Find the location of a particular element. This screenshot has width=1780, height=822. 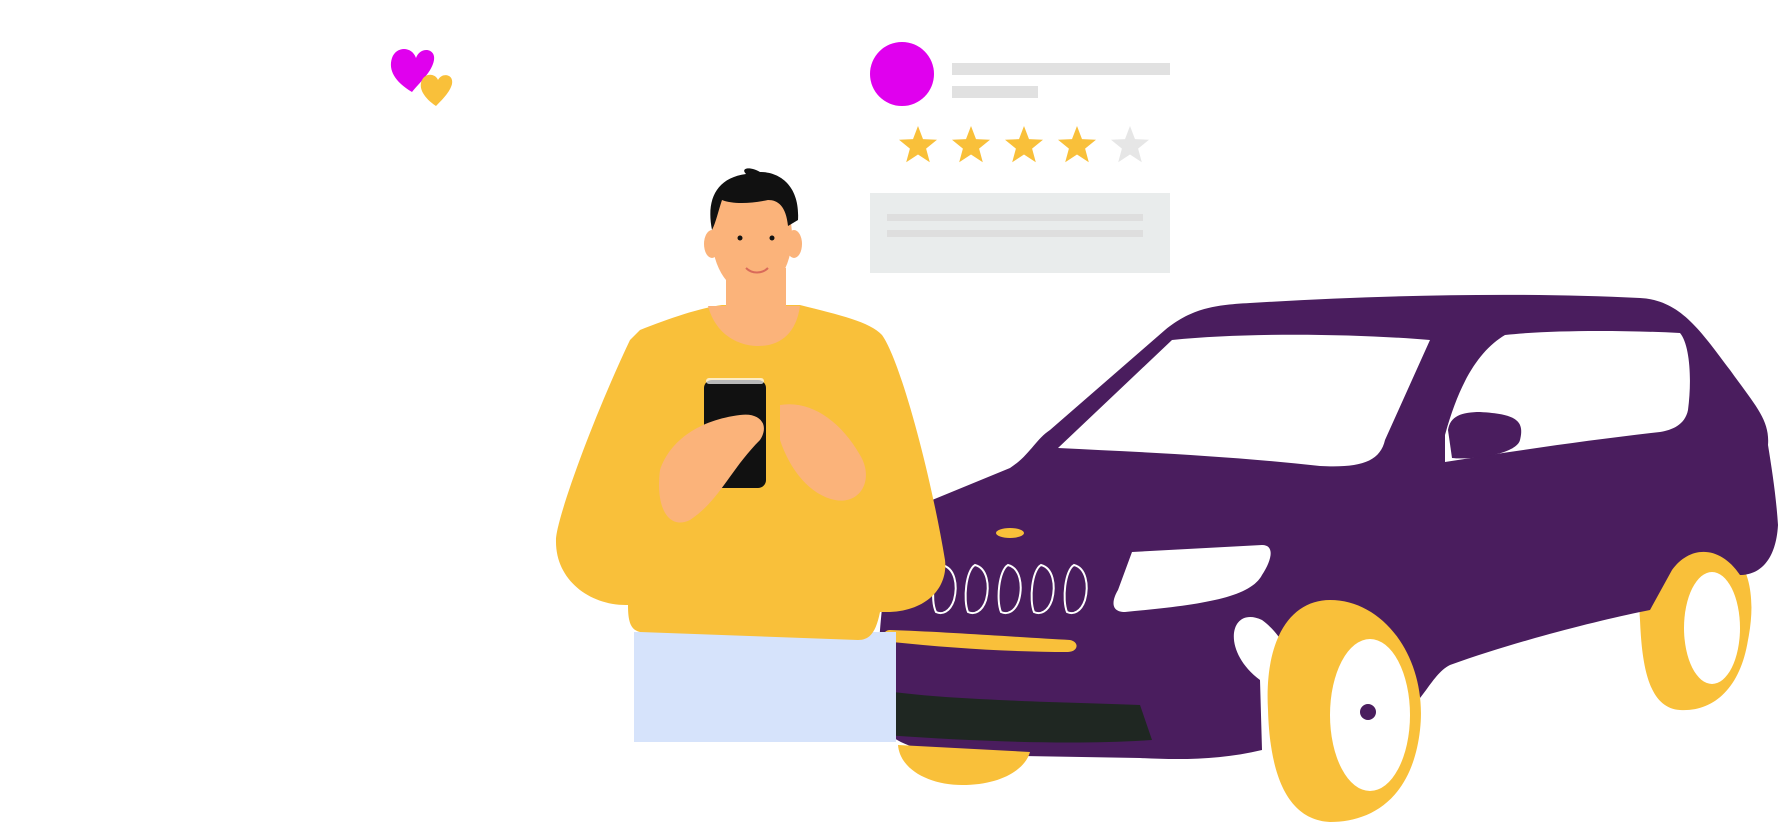

front-hub is located at coordinates (1368, 712).